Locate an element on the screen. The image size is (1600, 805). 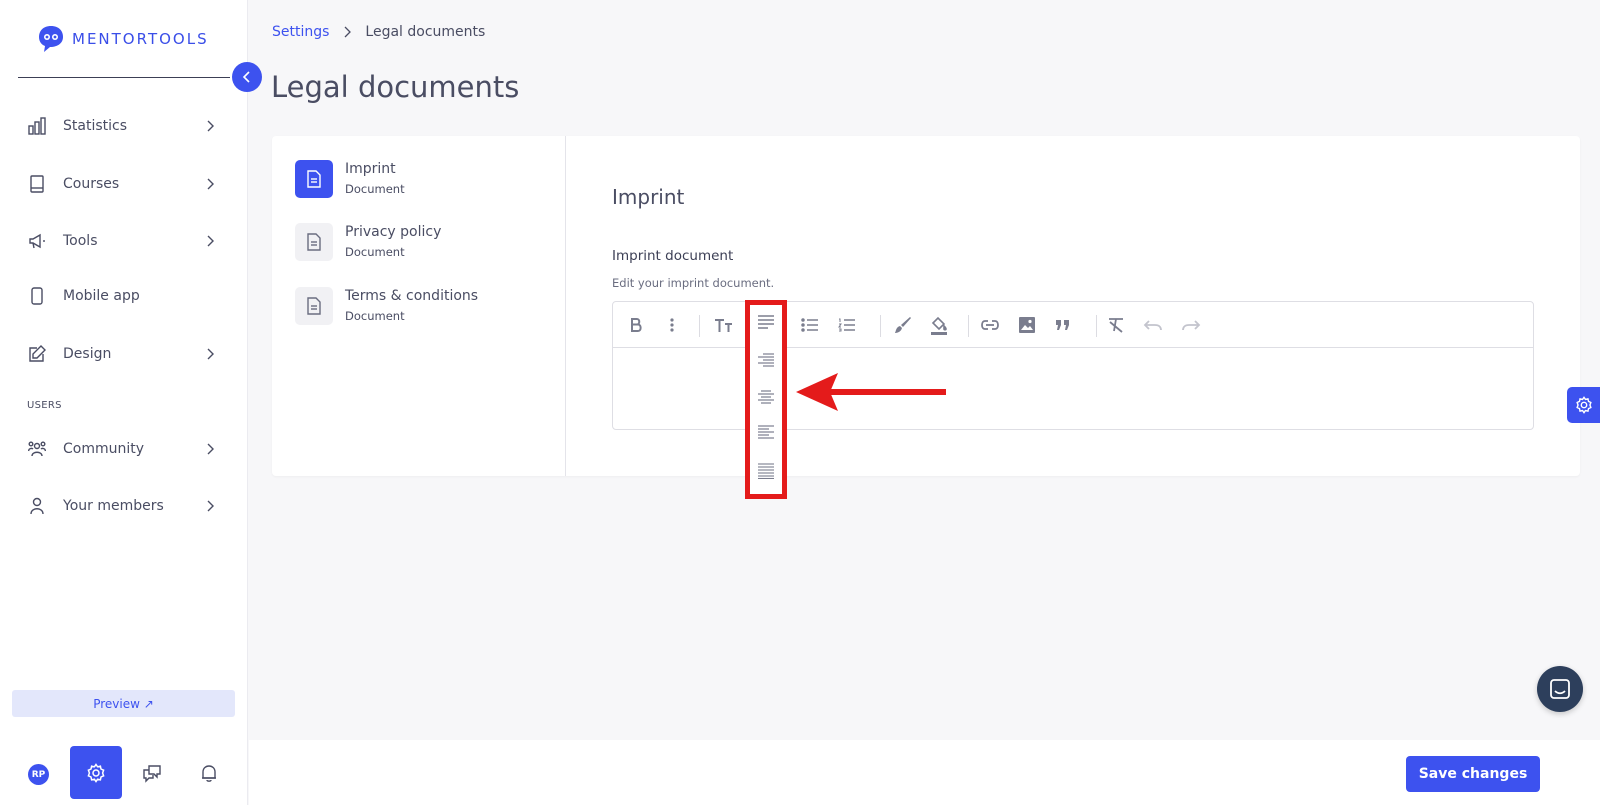
bold-button is located at coordinates (636, 325).